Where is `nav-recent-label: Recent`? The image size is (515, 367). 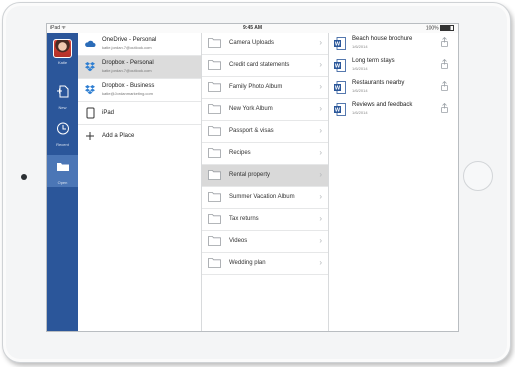
nav-recent-label: Recent is located at coordinates (62, 144).